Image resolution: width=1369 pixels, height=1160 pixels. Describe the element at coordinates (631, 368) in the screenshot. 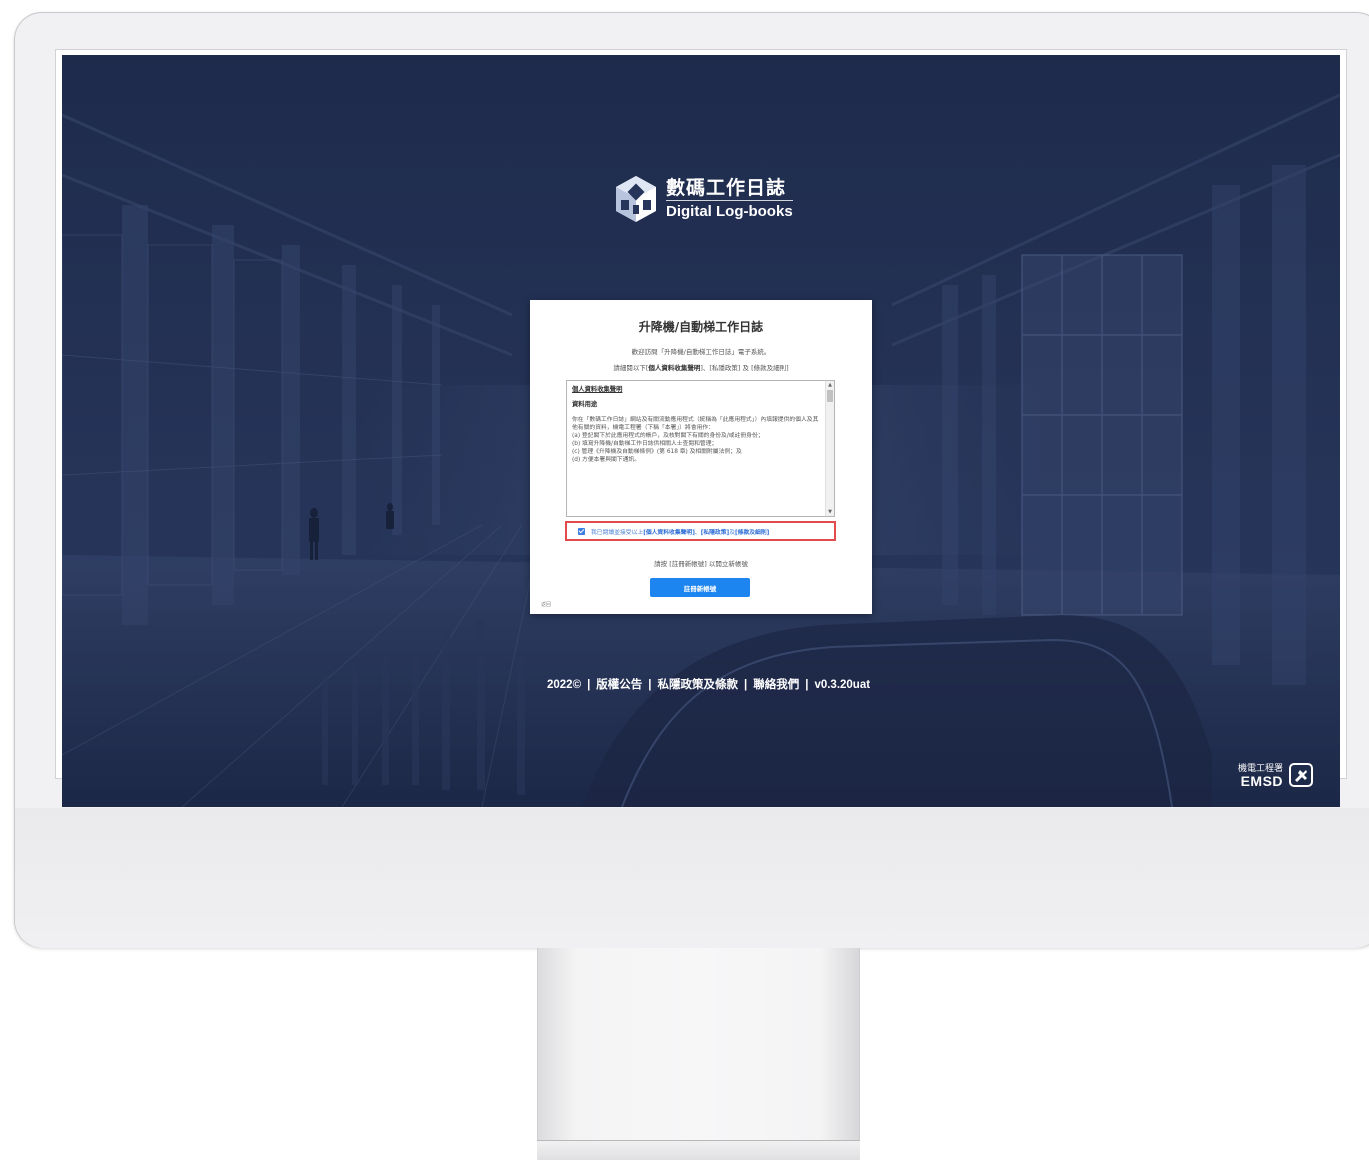

I see `read-prefix: 請細閱以下[` at that location.